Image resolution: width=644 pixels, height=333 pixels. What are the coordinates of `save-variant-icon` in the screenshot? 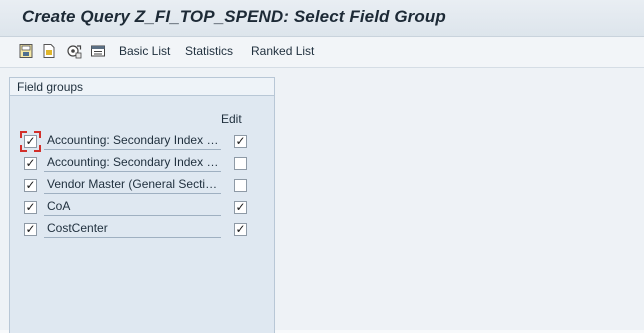 It's located at (26, 51).